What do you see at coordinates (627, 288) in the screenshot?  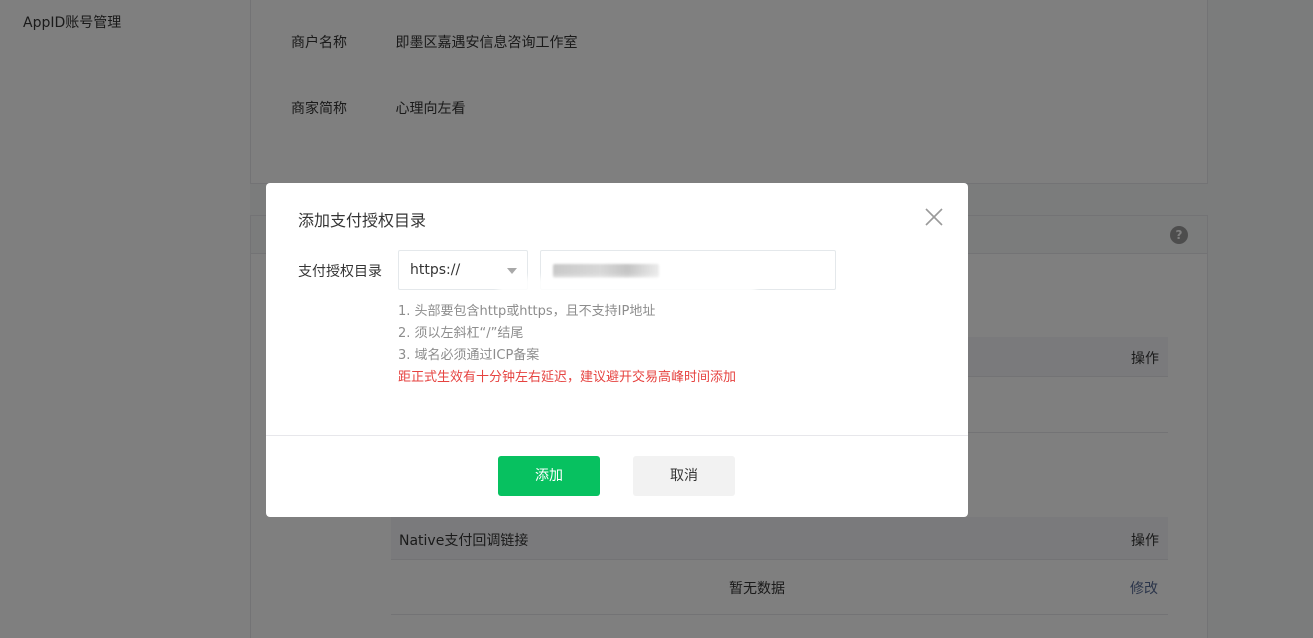 I see `redacted-url-fade` at bounding box center [627, 288].